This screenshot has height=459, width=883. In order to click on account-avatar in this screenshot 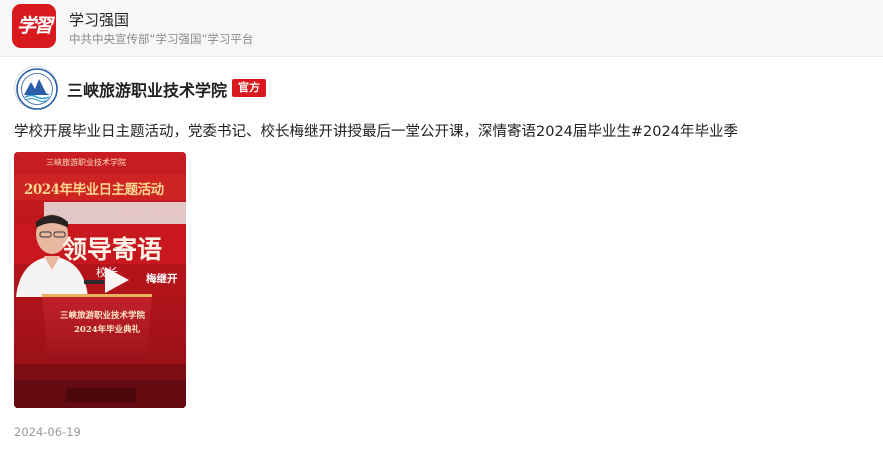, I will do `click(36, 88)`.